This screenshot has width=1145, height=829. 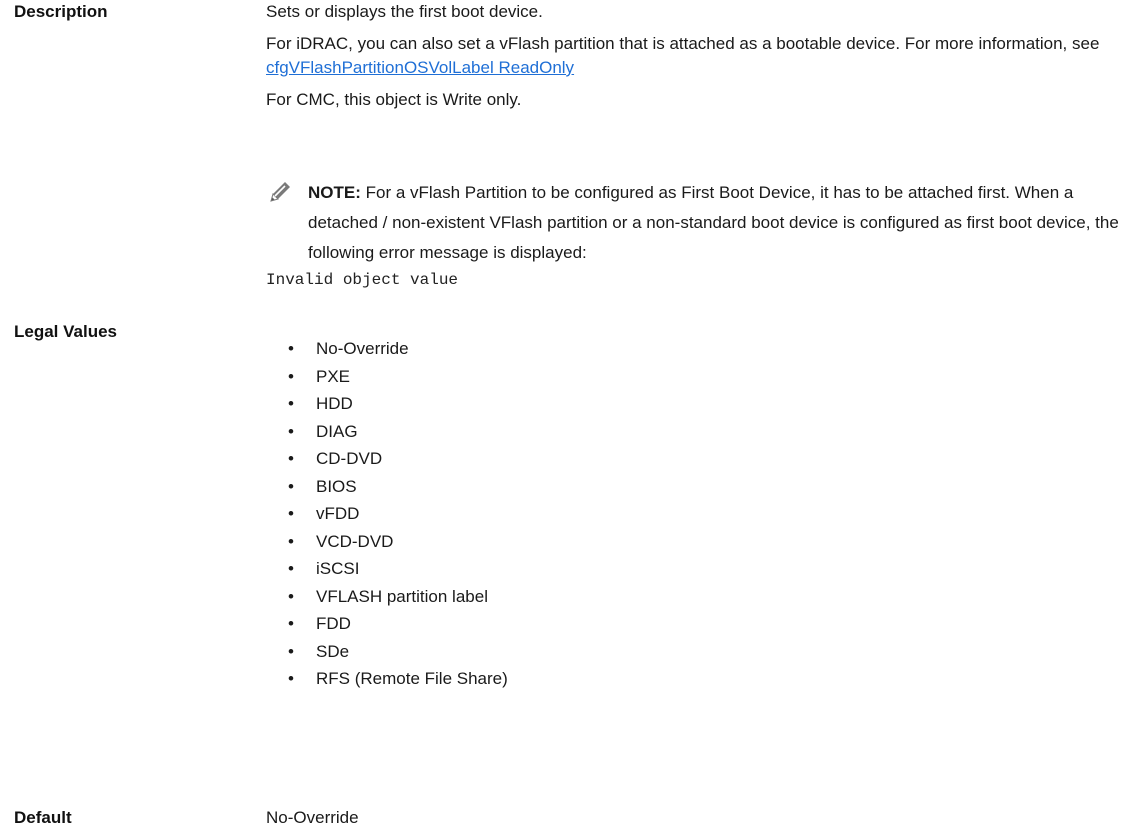 I want to click on description-line-1: Sets or displays the first boot device., so click(x=404, y=11).